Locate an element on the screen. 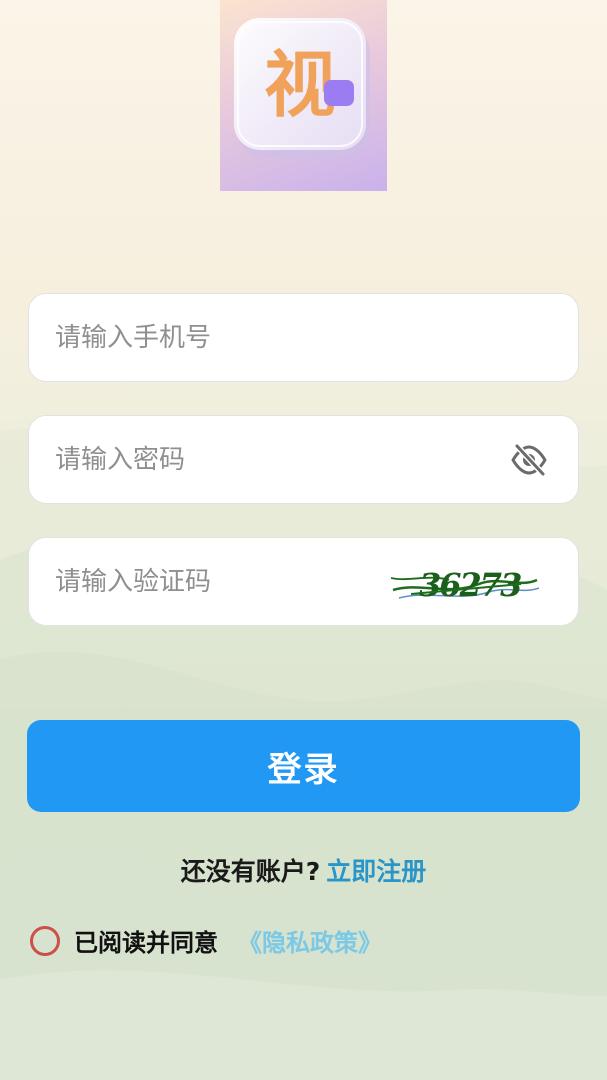 The height and width of the screenshot is (1080, 607). radio-circle-icon is located at coordinates (45, 941).